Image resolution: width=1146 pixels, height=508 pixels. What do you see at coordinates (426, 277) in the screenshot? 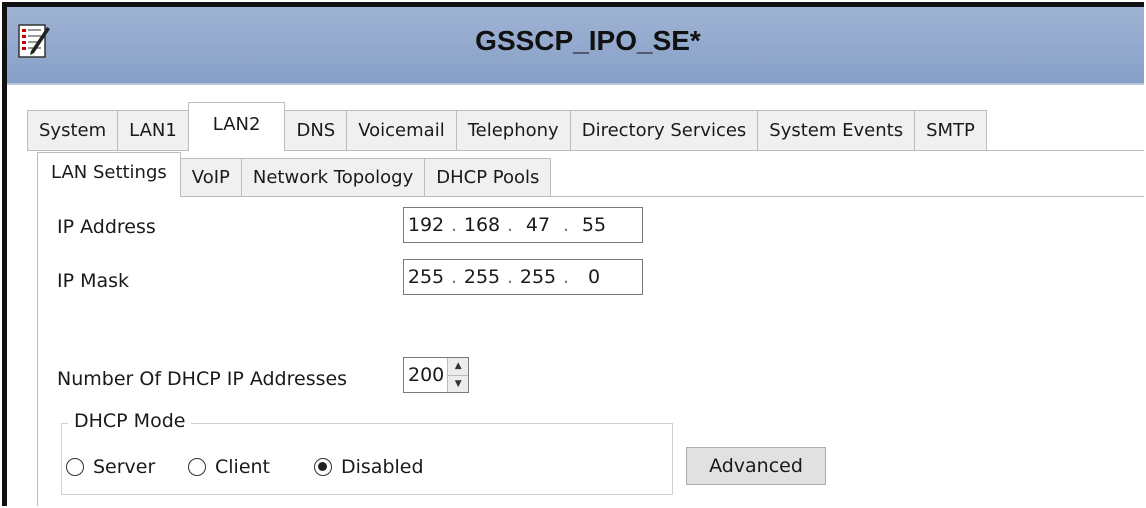
I see `ip-mask-octet-1: 255` at bounding box center [426, 277].